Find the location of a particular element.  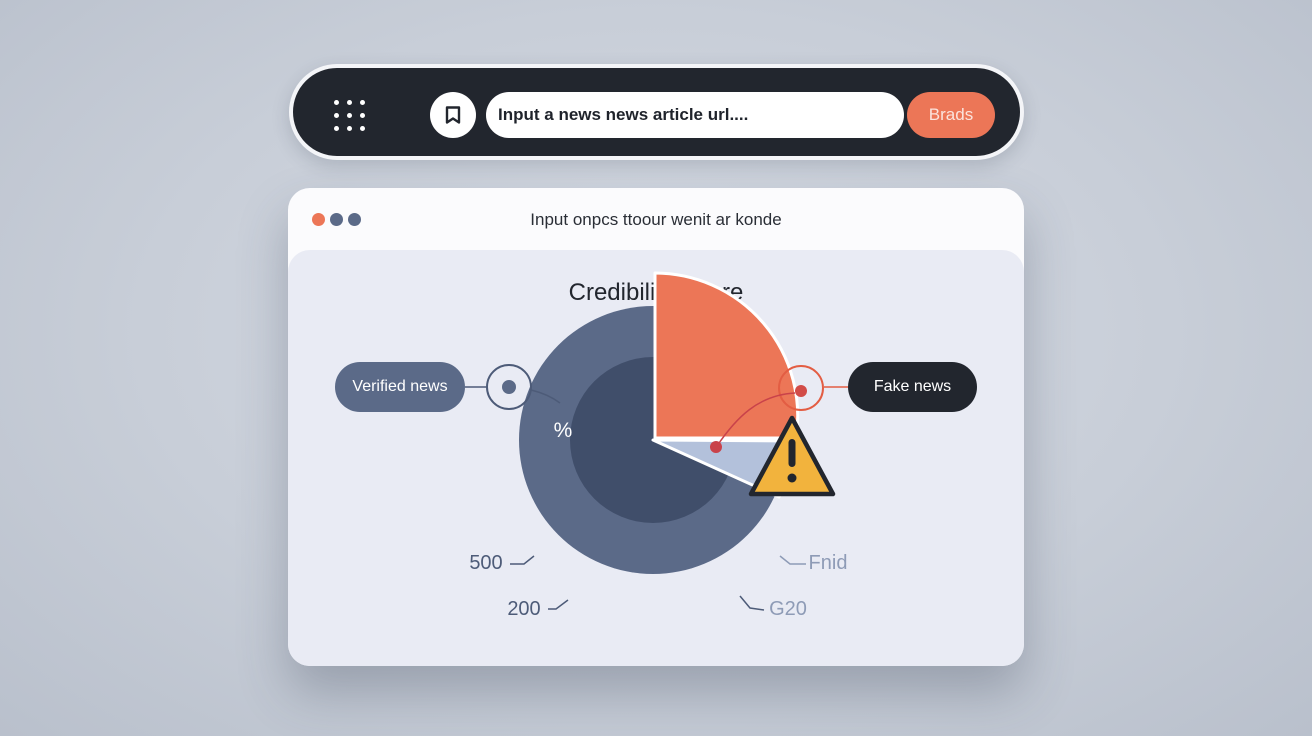

bookmark-button is located at coordinates (453, 115).